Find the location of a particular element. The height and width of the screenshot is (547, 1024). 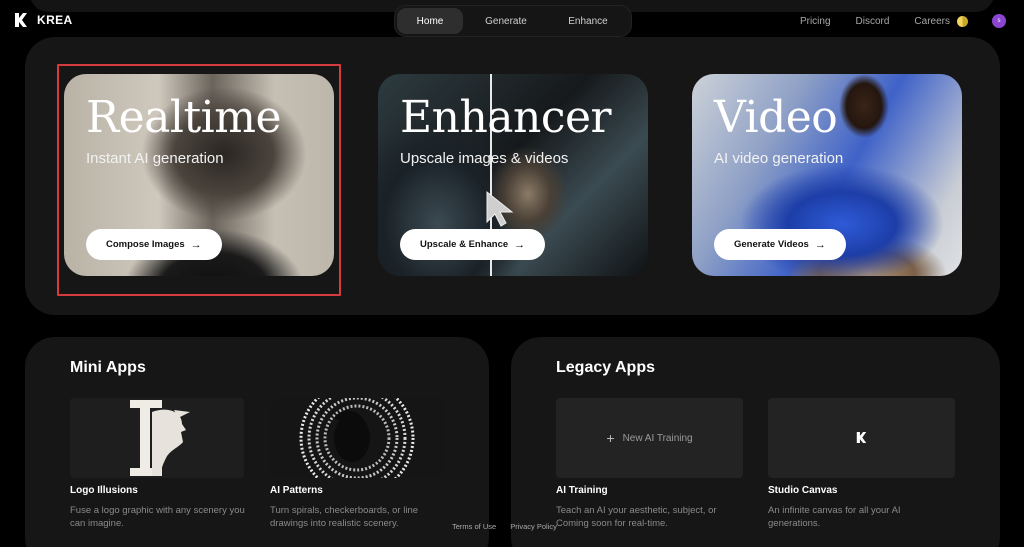

compose-images-button: Compose Images → is located at coordinates (154, 244).